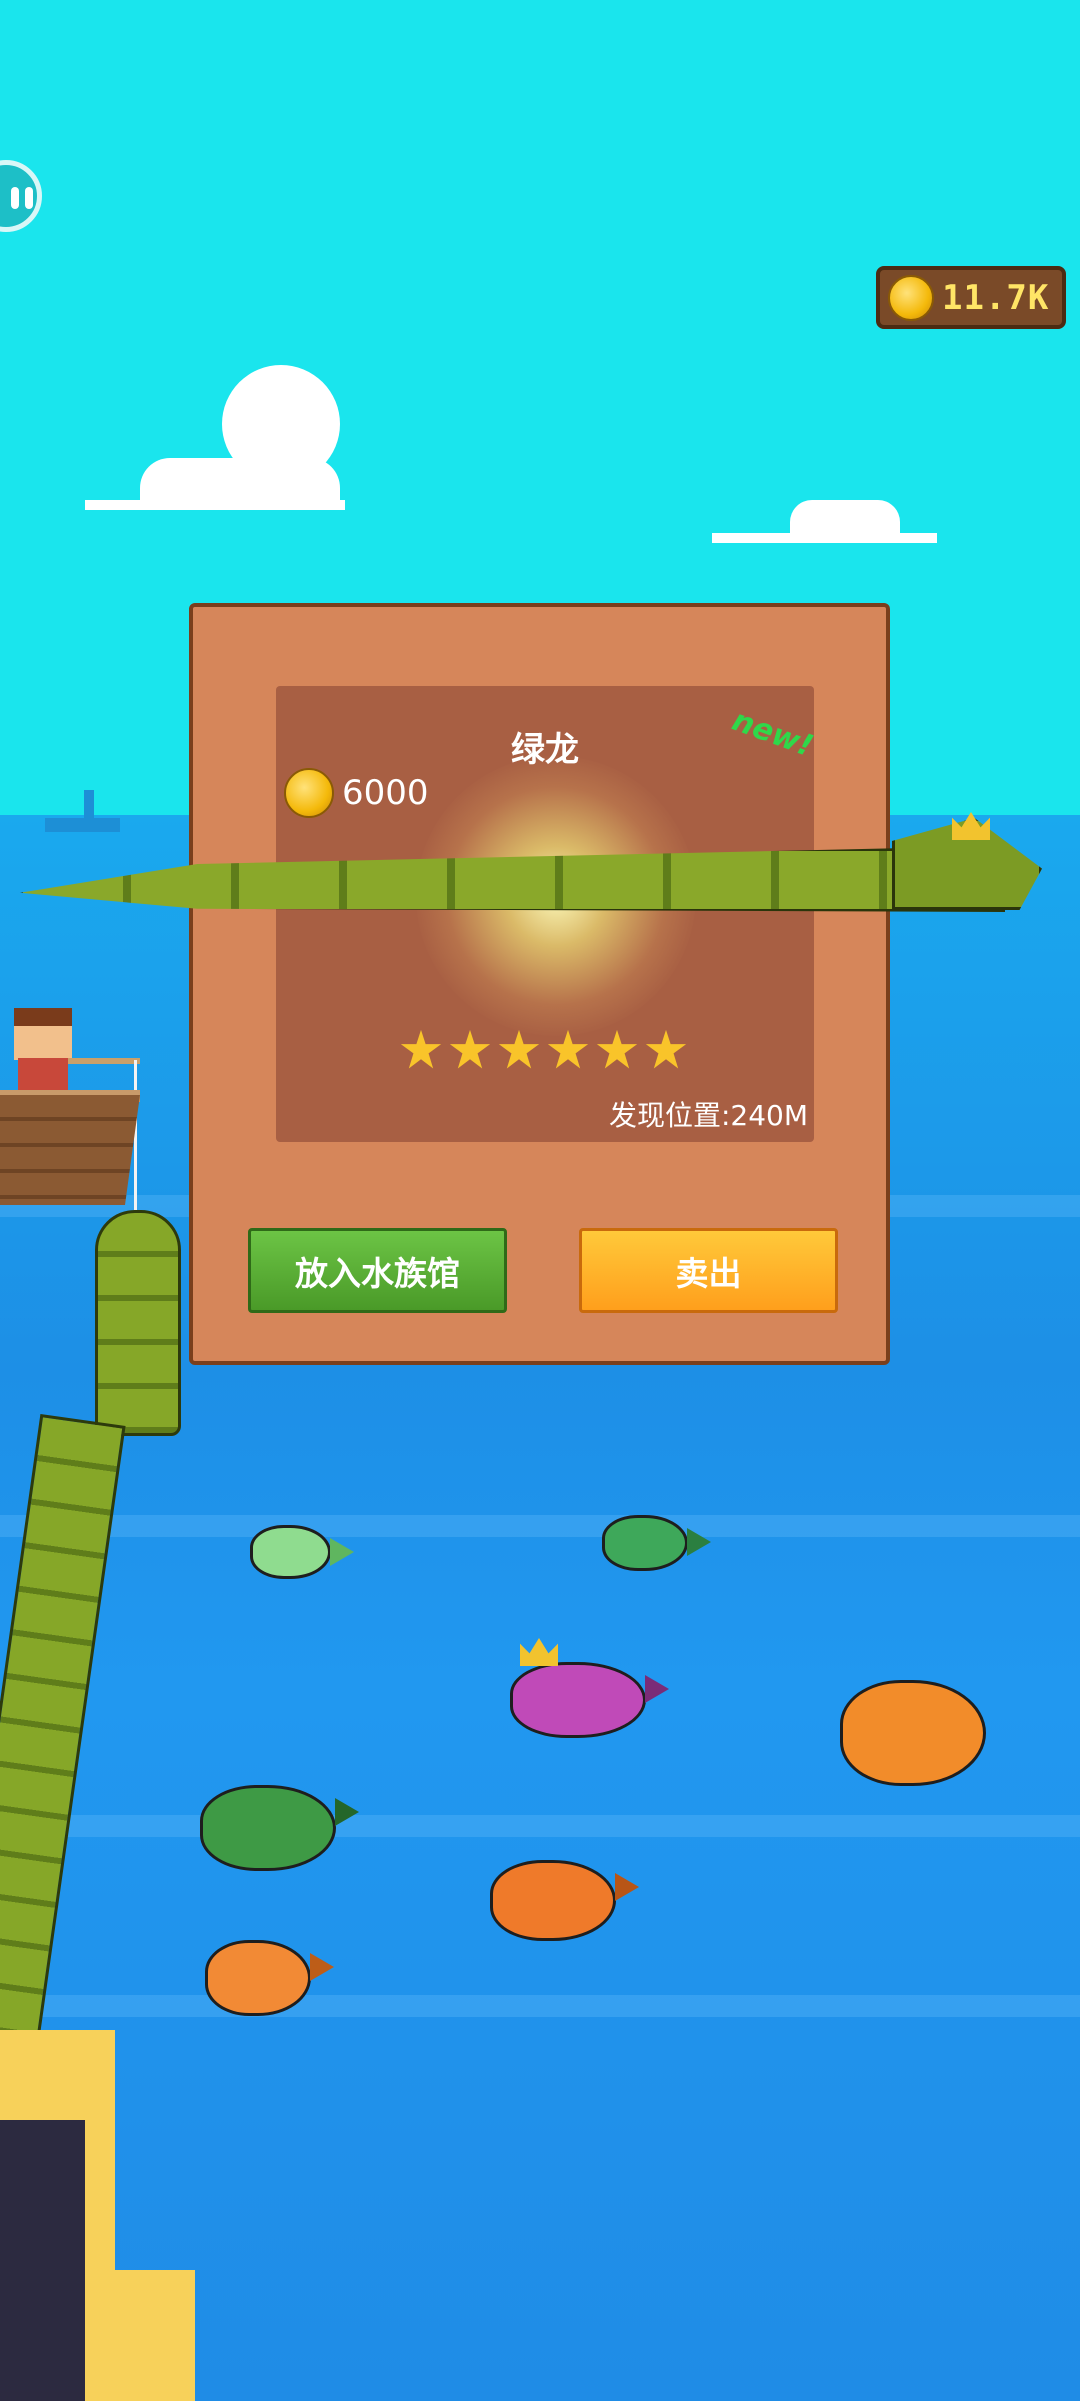  What do you see at coordinates (913, 1733) in the screenshot?
I see `turtle` at bounding box center [913, 1733].